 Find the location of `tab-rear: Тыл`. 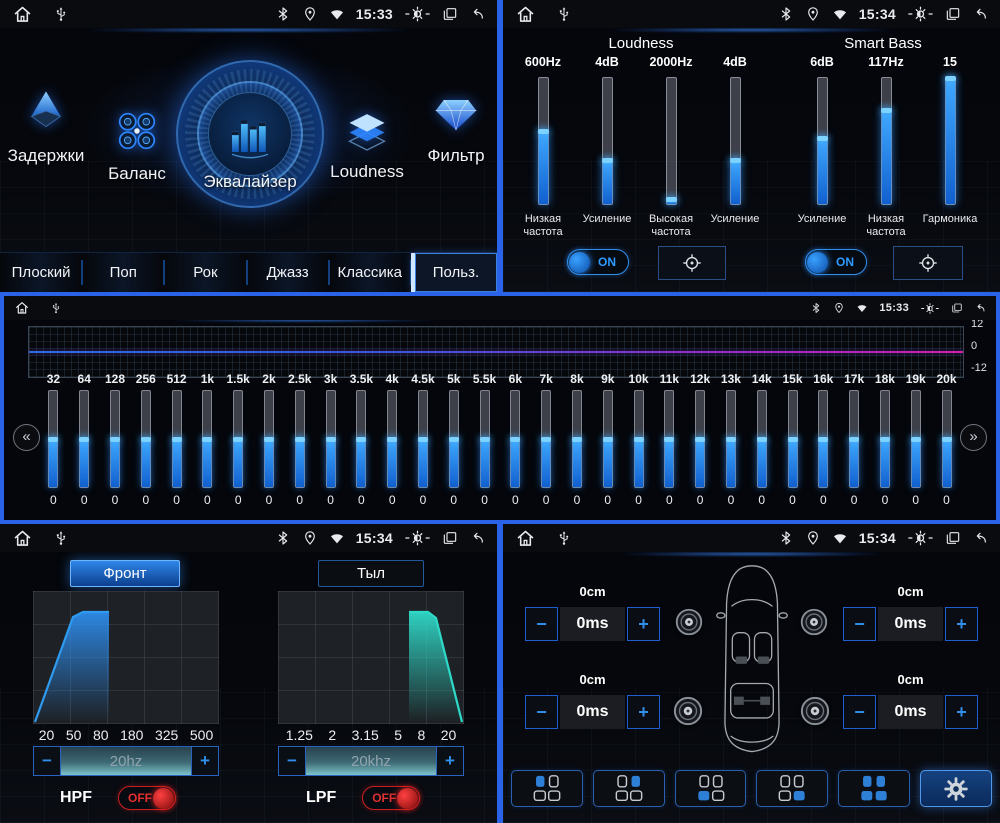

tab-rear: Тыл is located at coordinates (371, 573).